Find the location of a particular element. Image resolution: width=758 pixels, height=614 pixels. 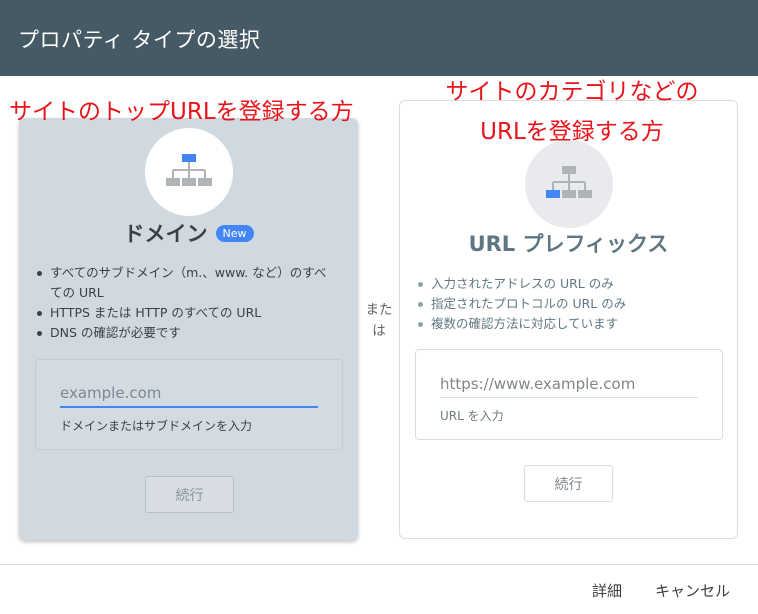

or-separator: または is located at coordinates (379, 320).